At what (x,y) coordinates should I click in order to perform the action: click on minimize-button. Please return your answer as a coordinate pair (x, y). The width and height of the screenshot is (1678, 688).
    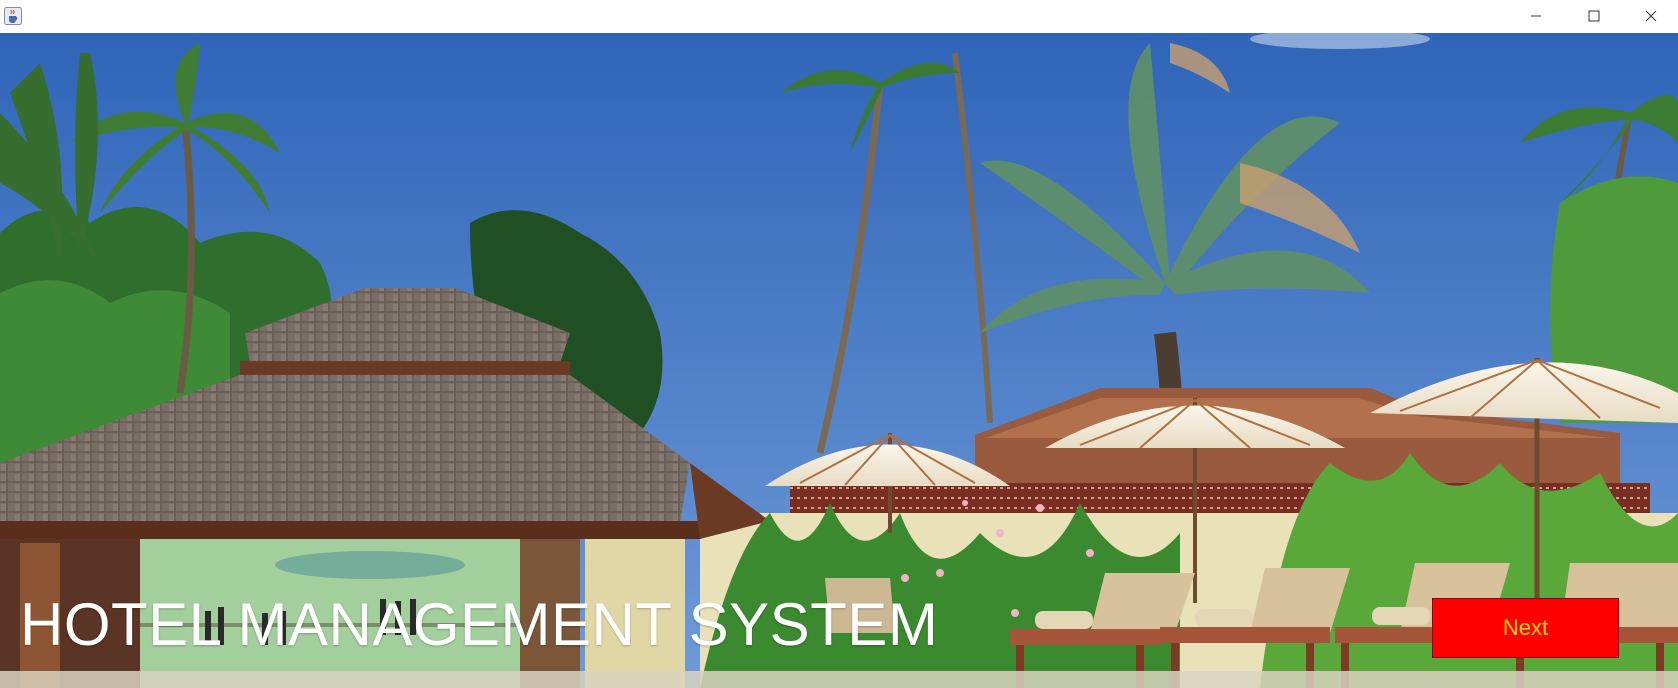
    Looking at the image, I should click on (1535, 16).